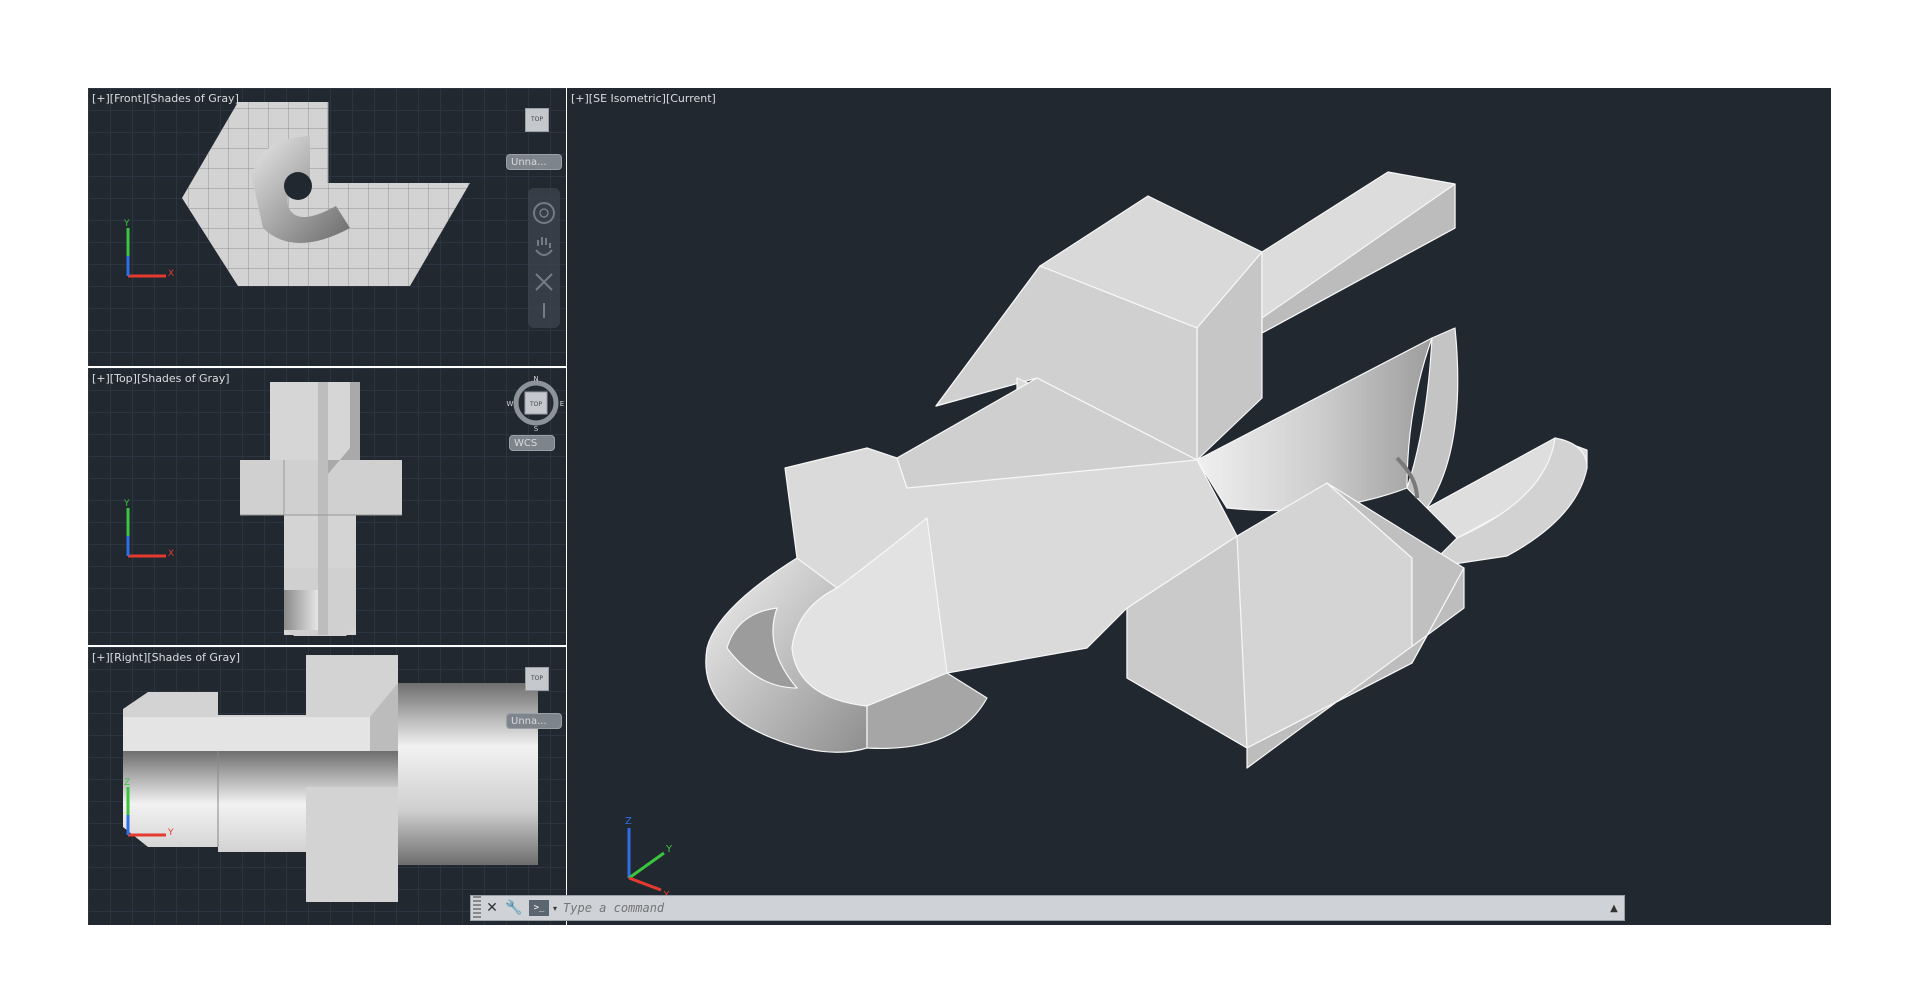 The height and width of the screenshot is (1005, 1907). What do you see at coordinates (510, 404) in the screenshot?
I see `svg-text: W` at bounding box center [510, 404].